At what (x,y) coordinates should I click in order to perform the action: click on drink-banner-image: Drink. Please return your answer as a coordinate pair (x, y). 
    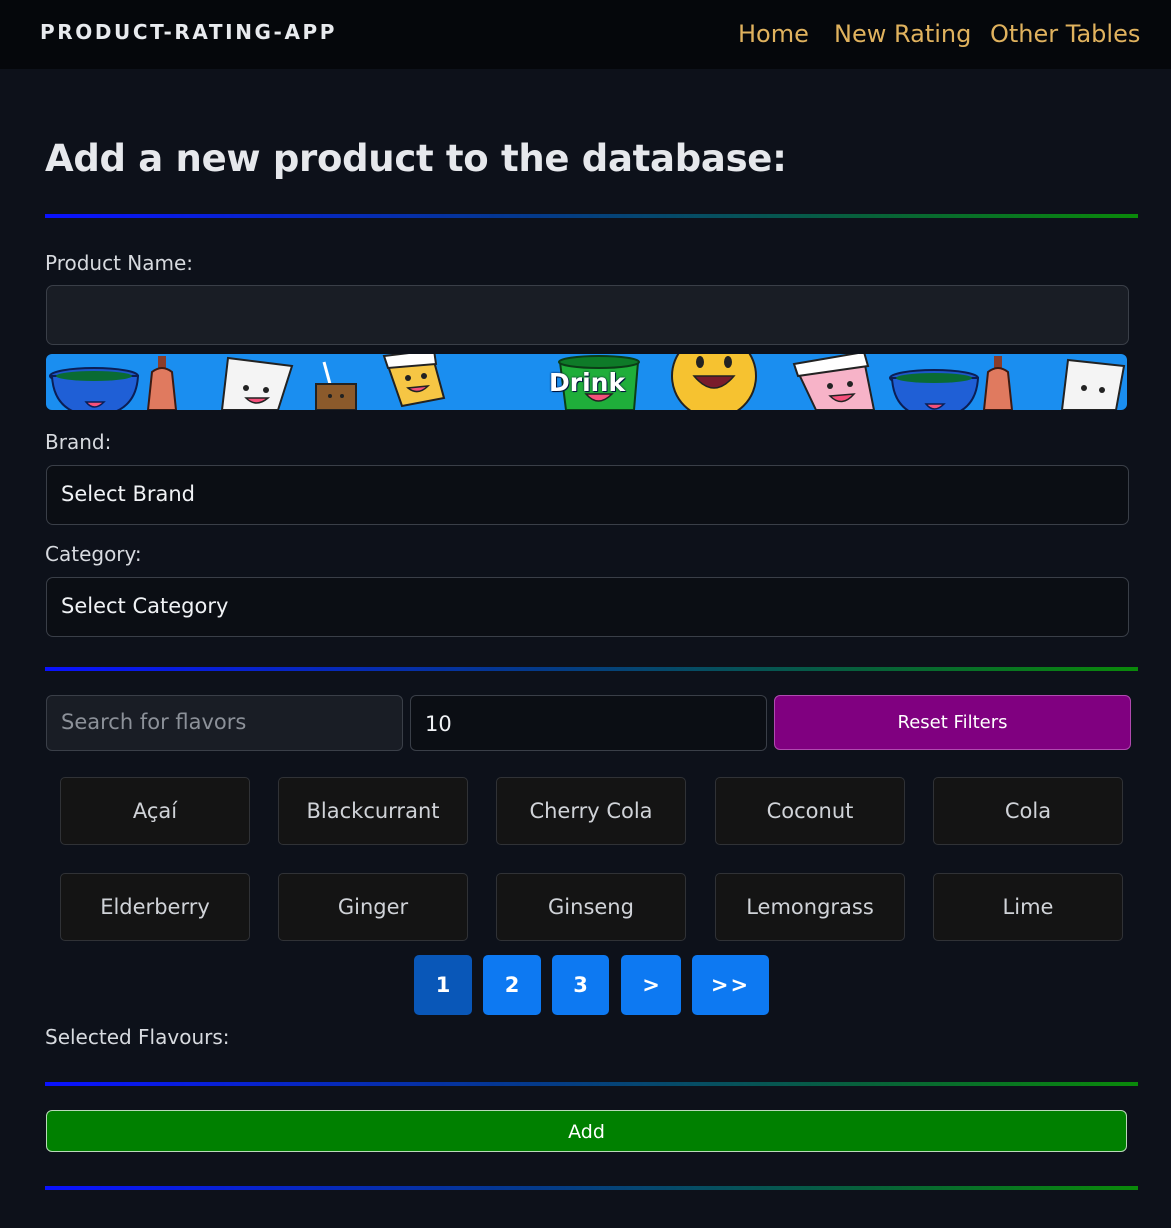
    Looking at the image, I should click on (586, 382).